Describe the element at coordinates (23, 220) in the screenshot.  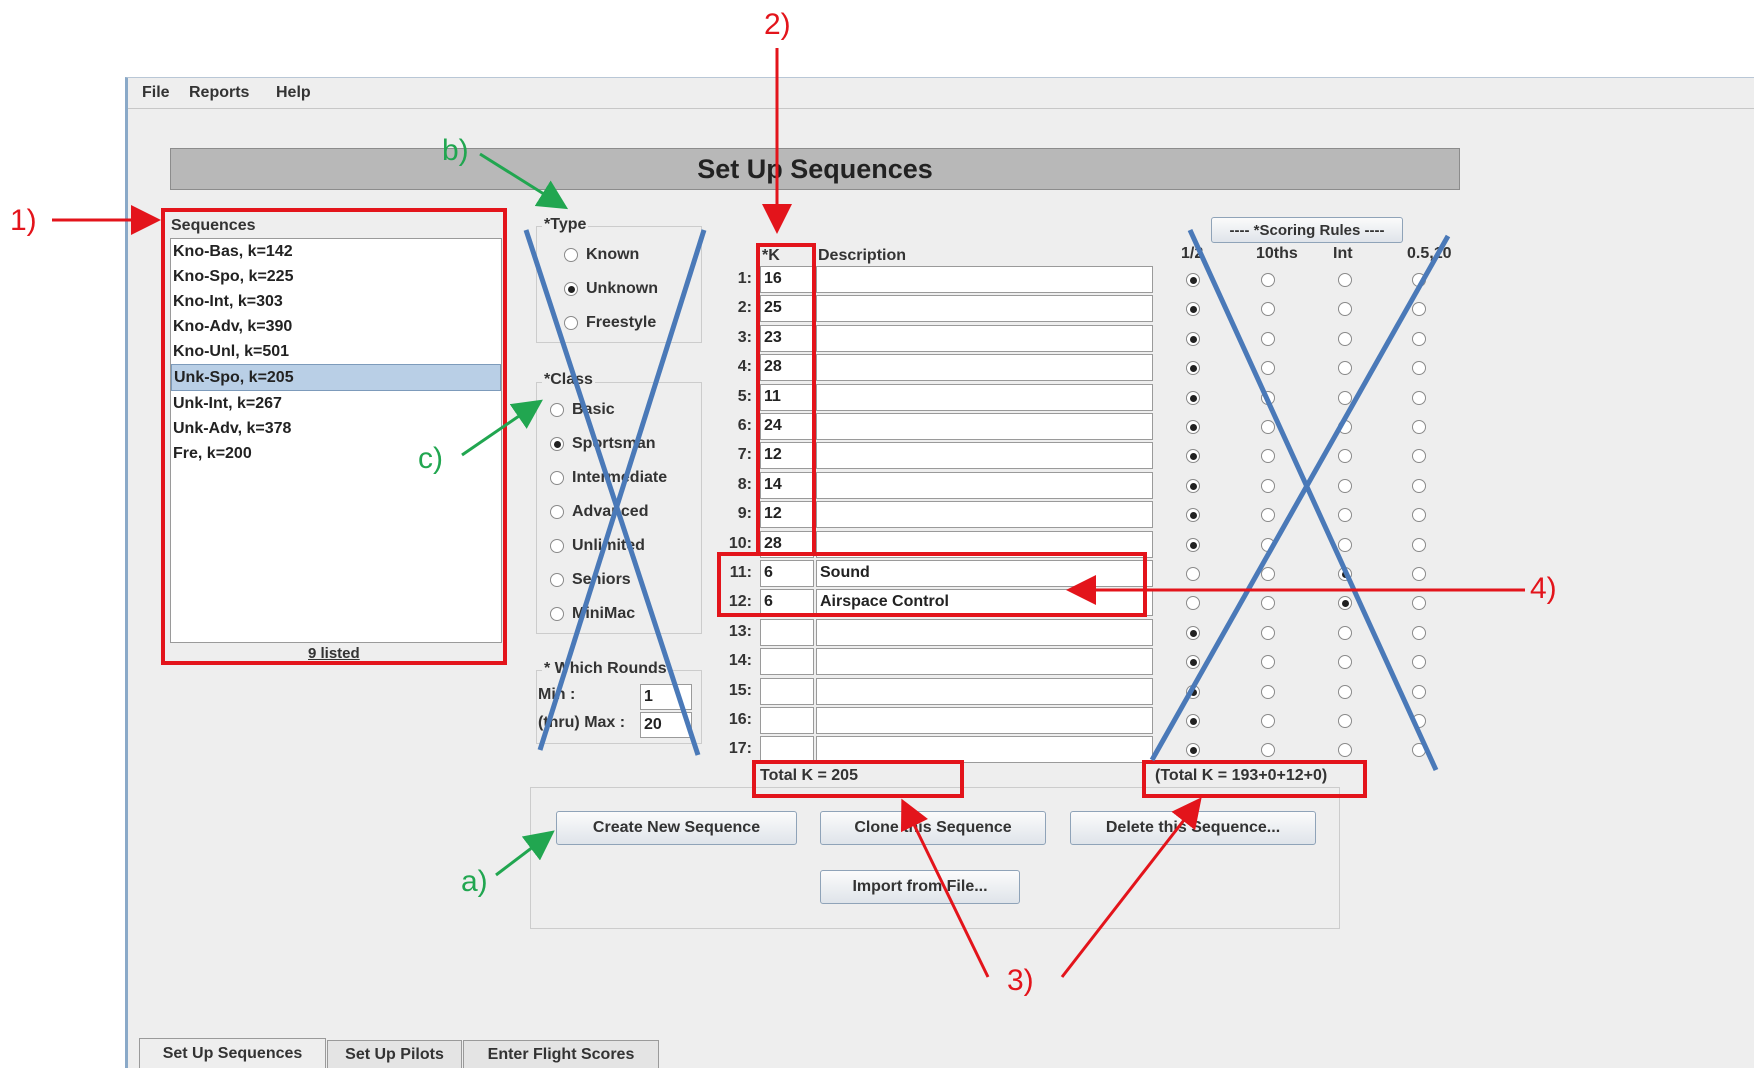
I see `annotation-label-1: 1)` at that location.